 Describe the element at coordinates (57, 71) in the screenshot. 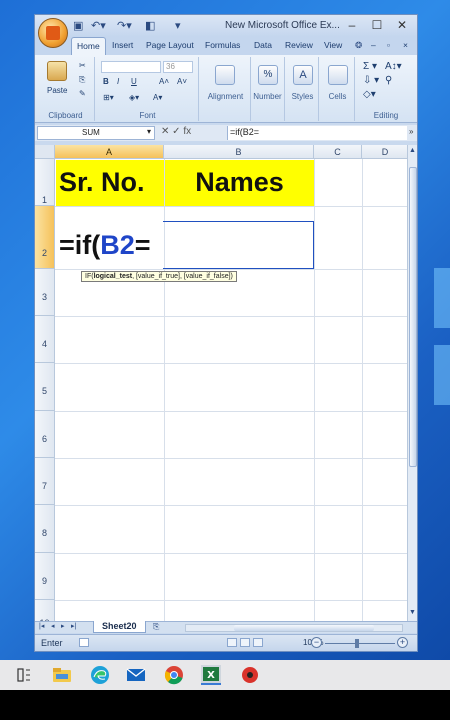

I see `paste-icon` at that location.